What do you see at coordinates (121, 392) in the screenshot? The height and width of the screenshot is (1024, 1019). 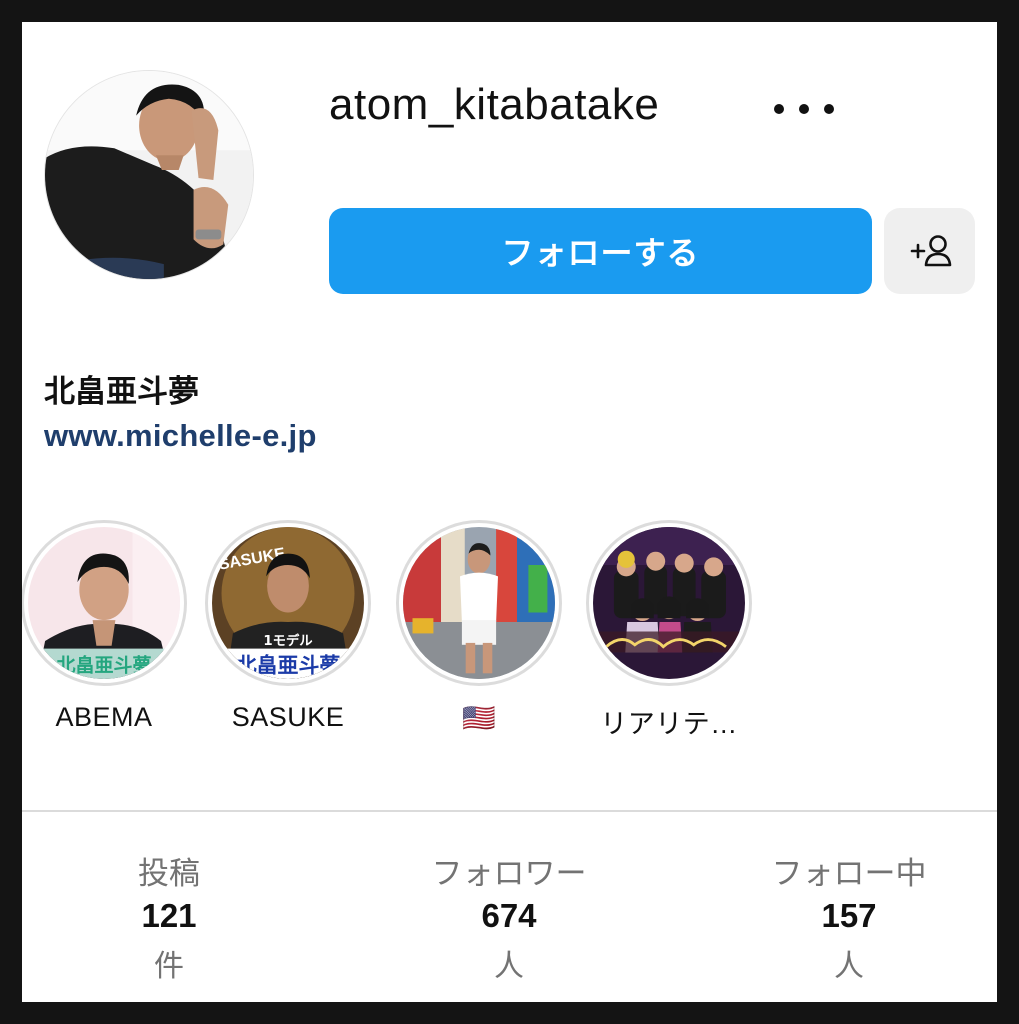 I see `full-name: 北畠亜斗夢` at bounding box center [121, 392].